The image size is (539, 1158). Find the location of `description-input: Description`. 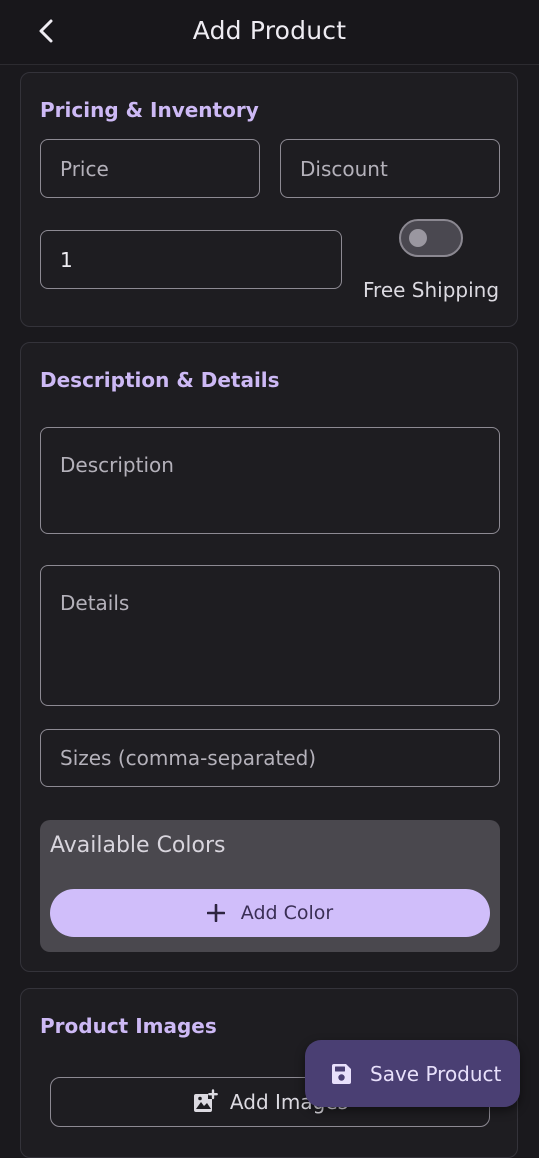

description-input: Description is located at coordinates (270, 480).